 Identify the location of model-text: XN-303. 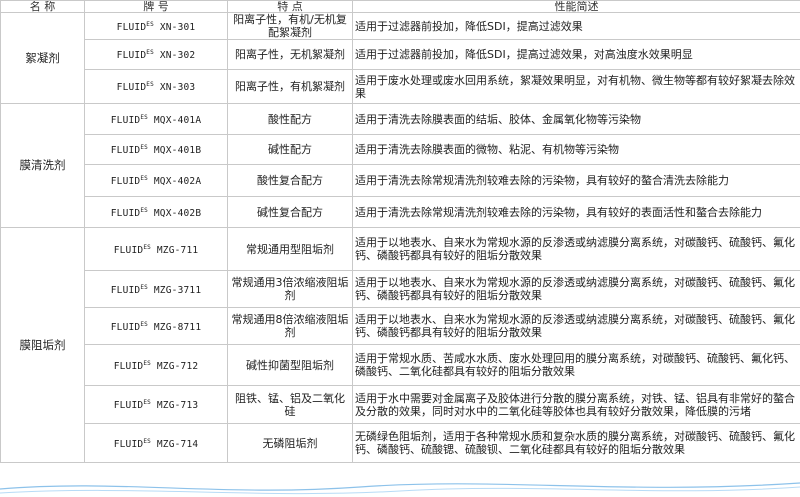
(177, 88).